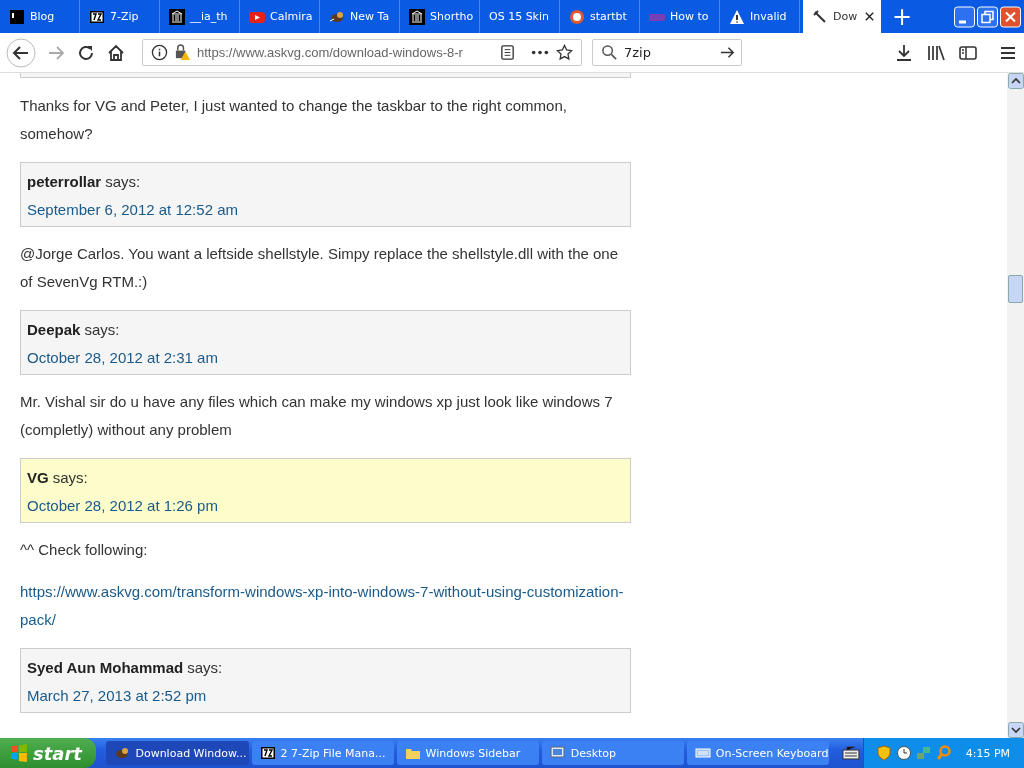 This screenshot has height=768, width=1024. I want to click on browser-tab: Shortho, so click(440, 16).